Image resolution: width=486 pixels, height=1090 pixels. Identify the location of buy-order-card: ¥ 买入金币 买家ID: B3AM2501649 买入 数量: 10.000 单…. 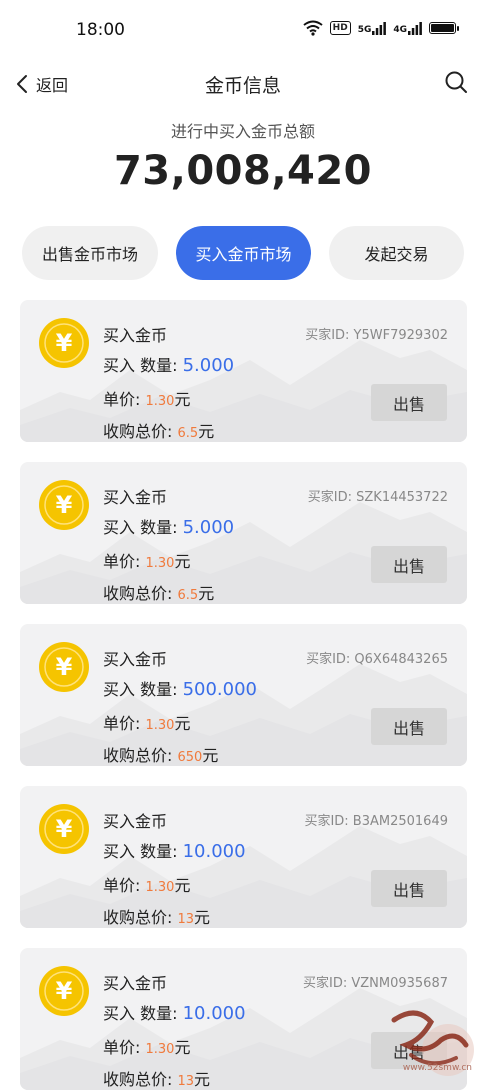
(243, 857).